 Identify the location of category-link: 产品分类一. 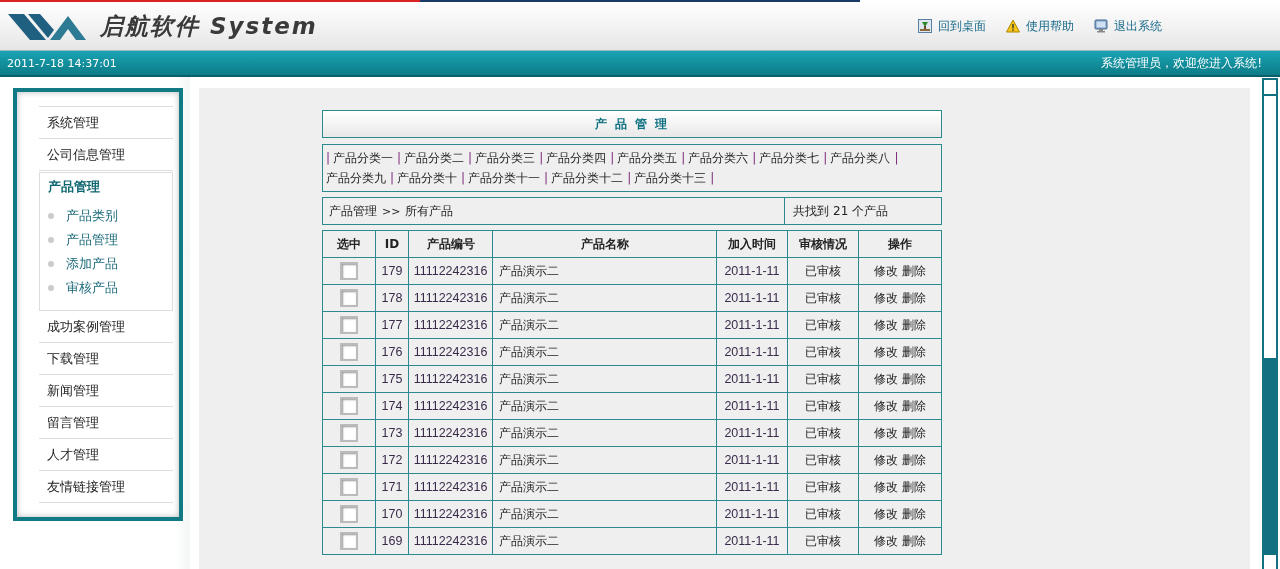
(363, 158).